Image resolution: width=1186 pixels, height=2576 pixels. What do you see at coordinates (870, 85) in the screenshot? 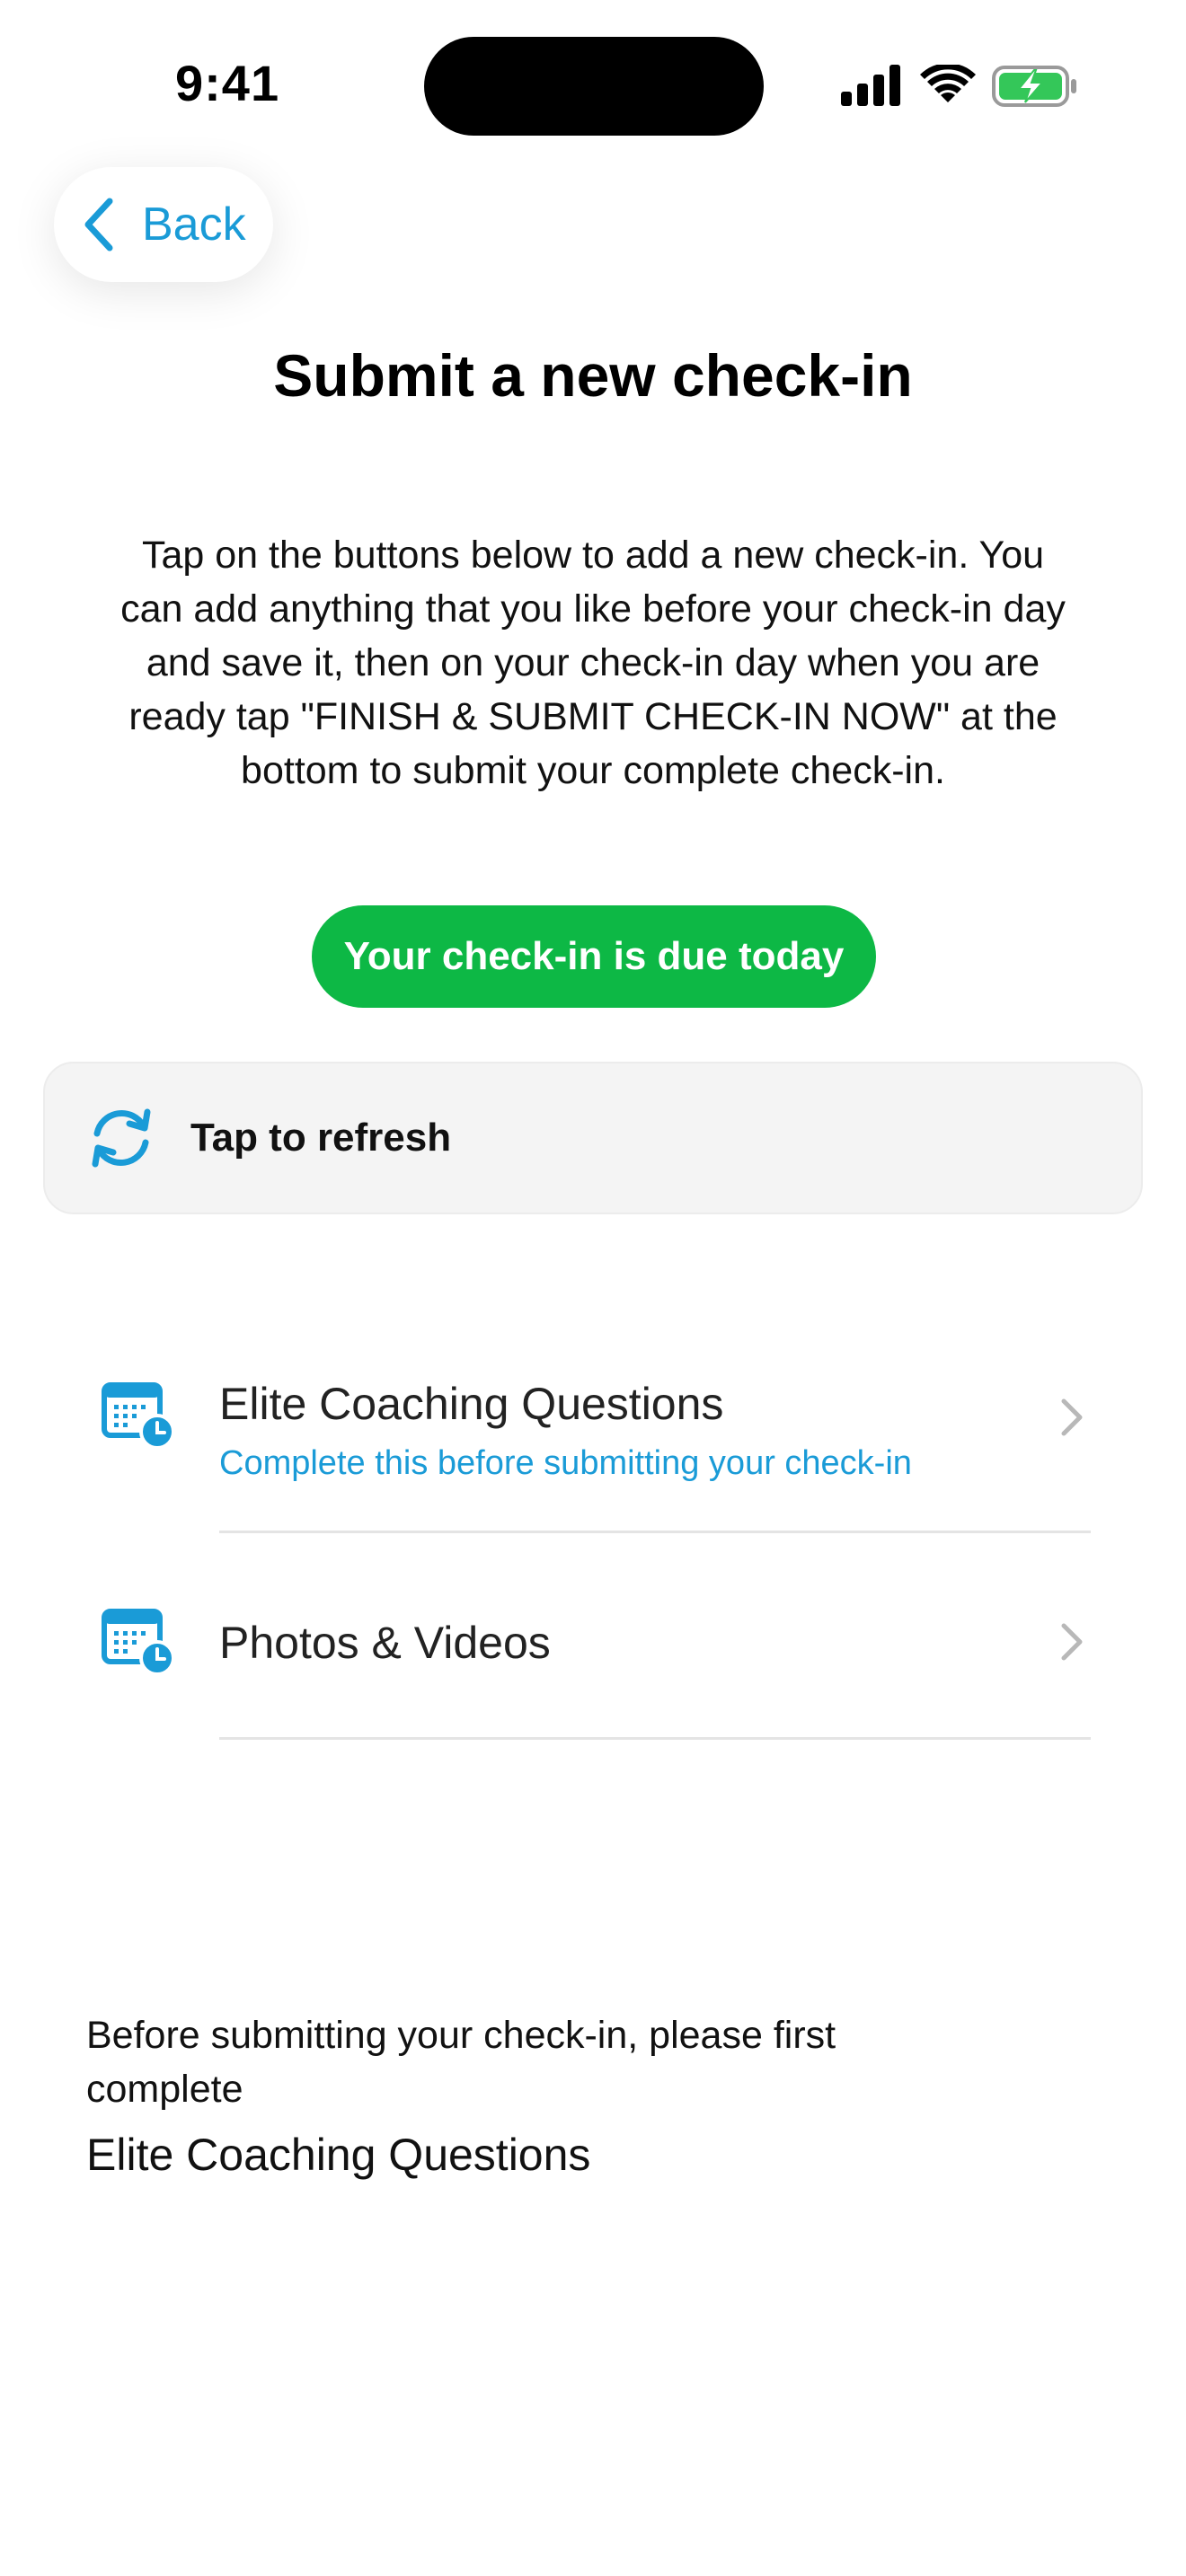
I see `cellular-signal-icon` at bounding box center [870, 85].